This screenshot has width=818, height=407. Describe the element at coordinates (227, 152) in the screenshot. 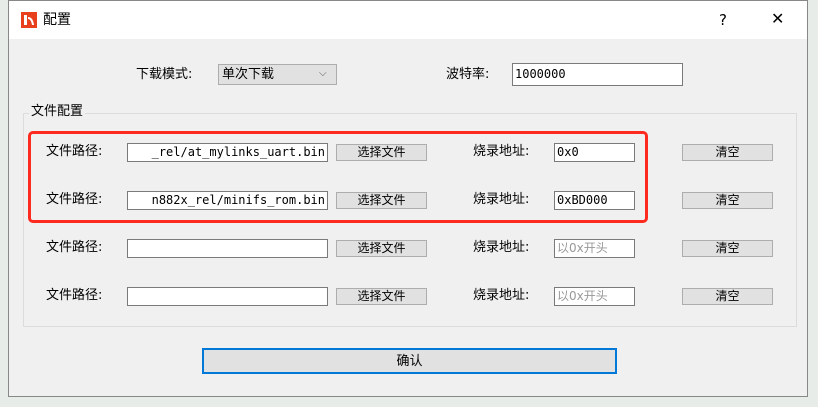

I see `file-path-input: _rel/at_mylinks_uart.bin` at that location.